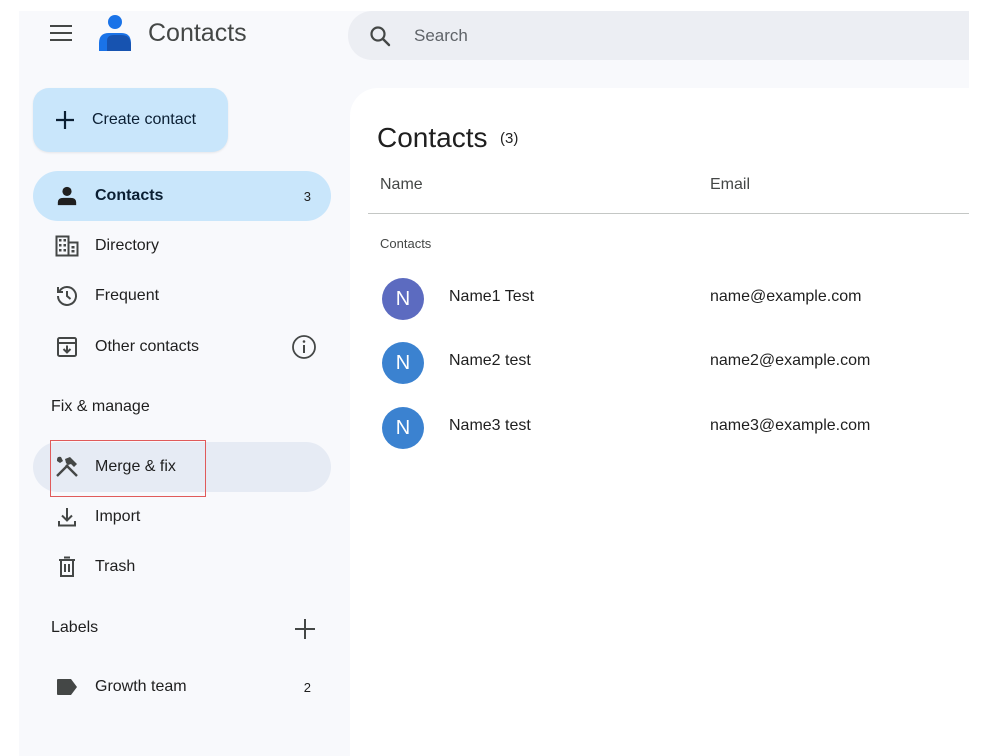 Image resolution: width=988 pixels, height=756 pixels. I want to click on history-icon, so click(67, 296).